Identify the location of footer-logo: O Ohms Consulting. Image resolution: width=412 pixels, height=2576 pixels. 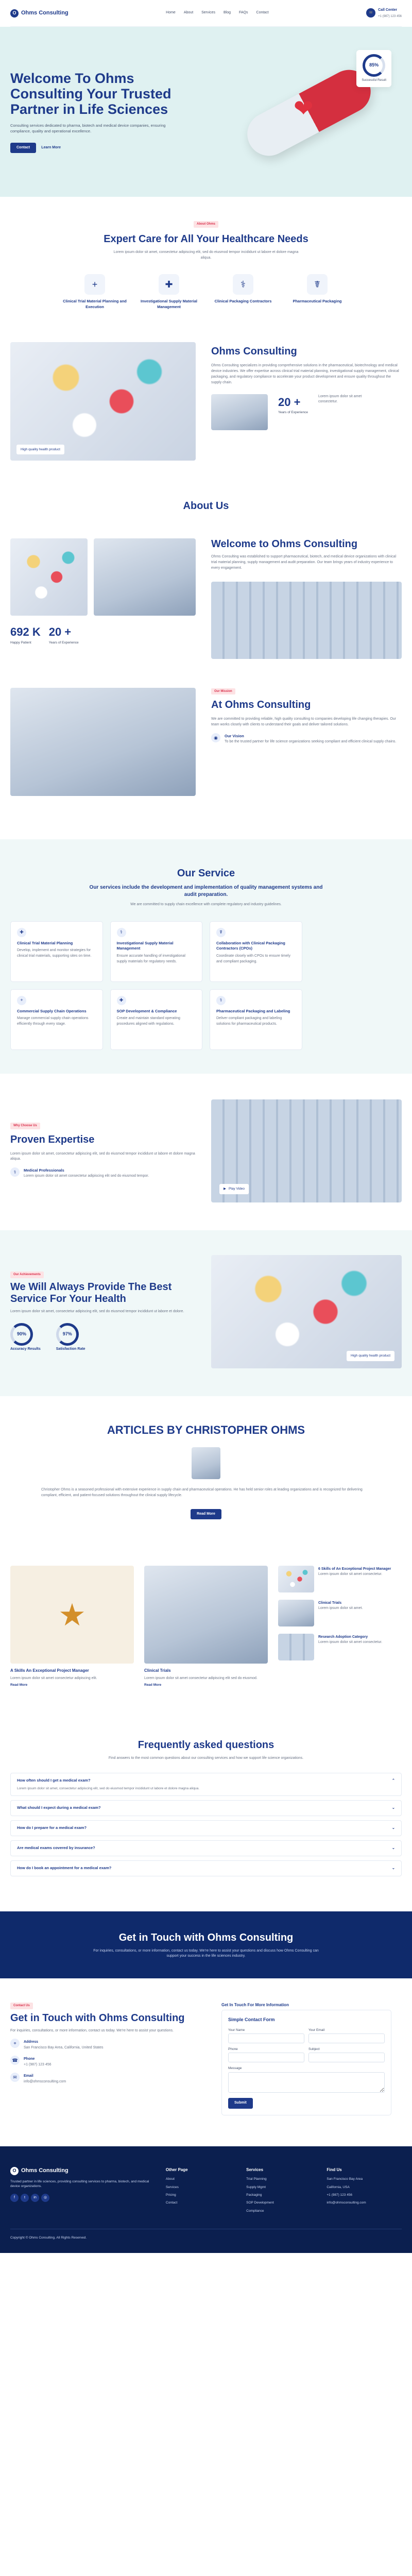
(80, 2170).